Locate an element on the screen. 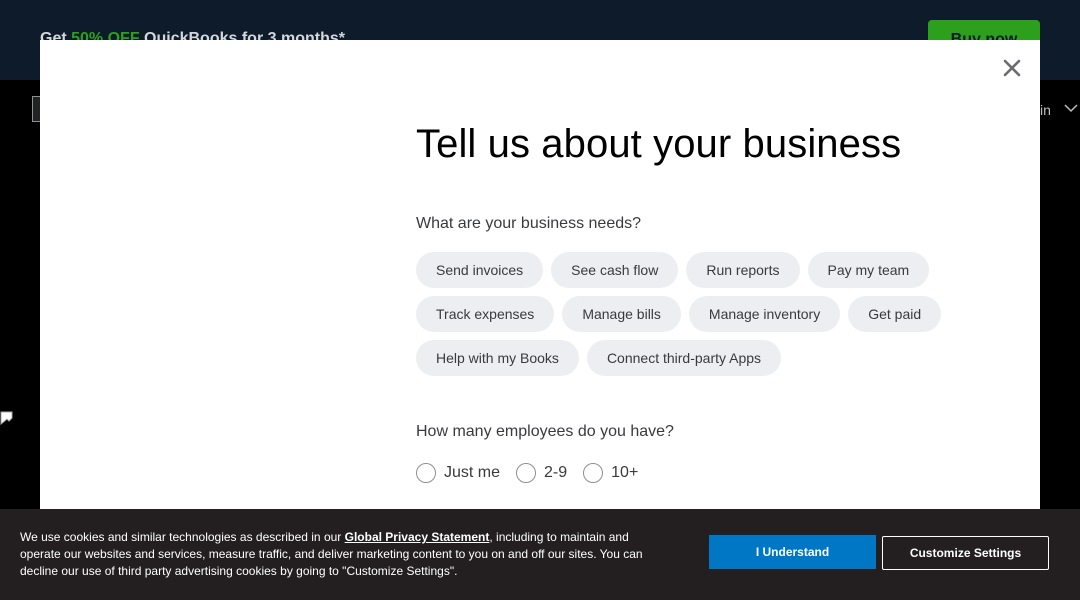 This screenshot has height=600, width=1080. i-understand-button: I Understand is located at coordinates (792, 552).